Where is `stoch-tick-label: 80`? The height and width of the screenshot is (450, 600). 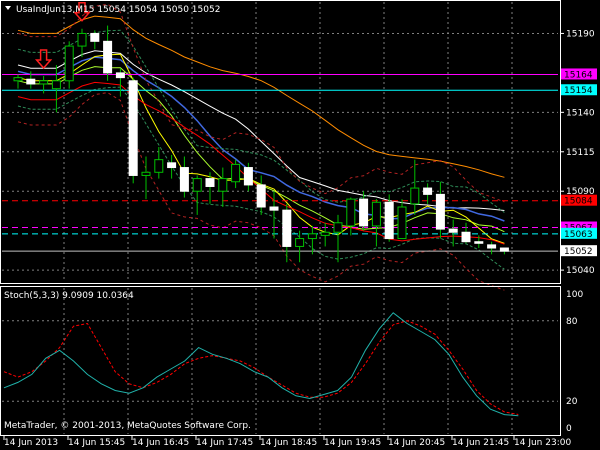 stoch-tick-label: 80 is located at coordinates (572, 322).